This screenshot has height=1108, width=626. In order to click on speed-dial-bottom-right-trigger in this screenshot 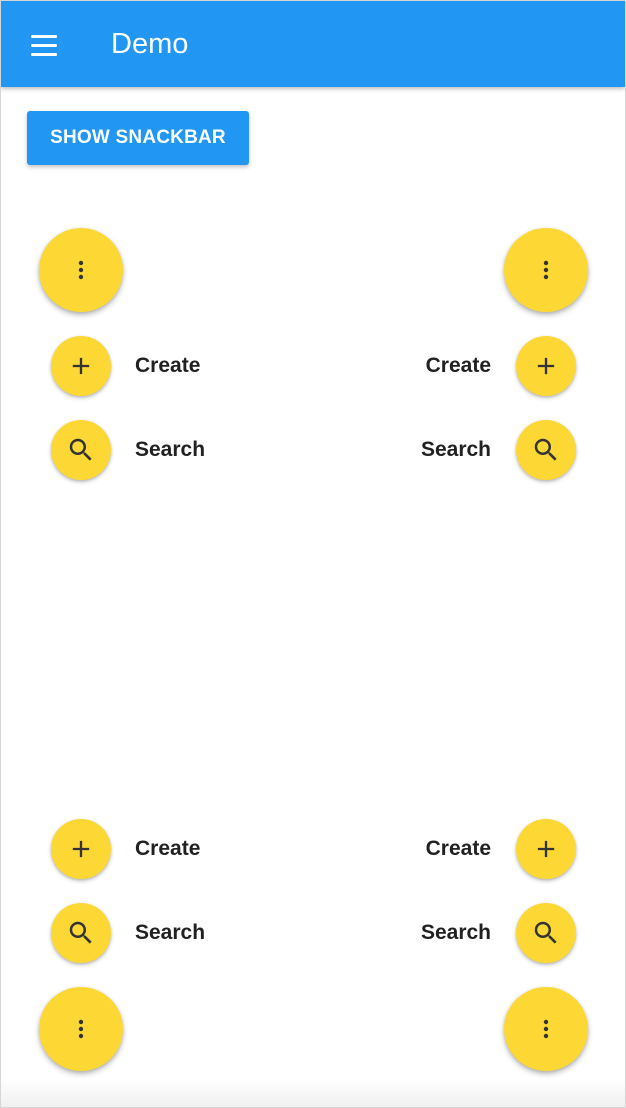, I will do `click(546, 1029)`.